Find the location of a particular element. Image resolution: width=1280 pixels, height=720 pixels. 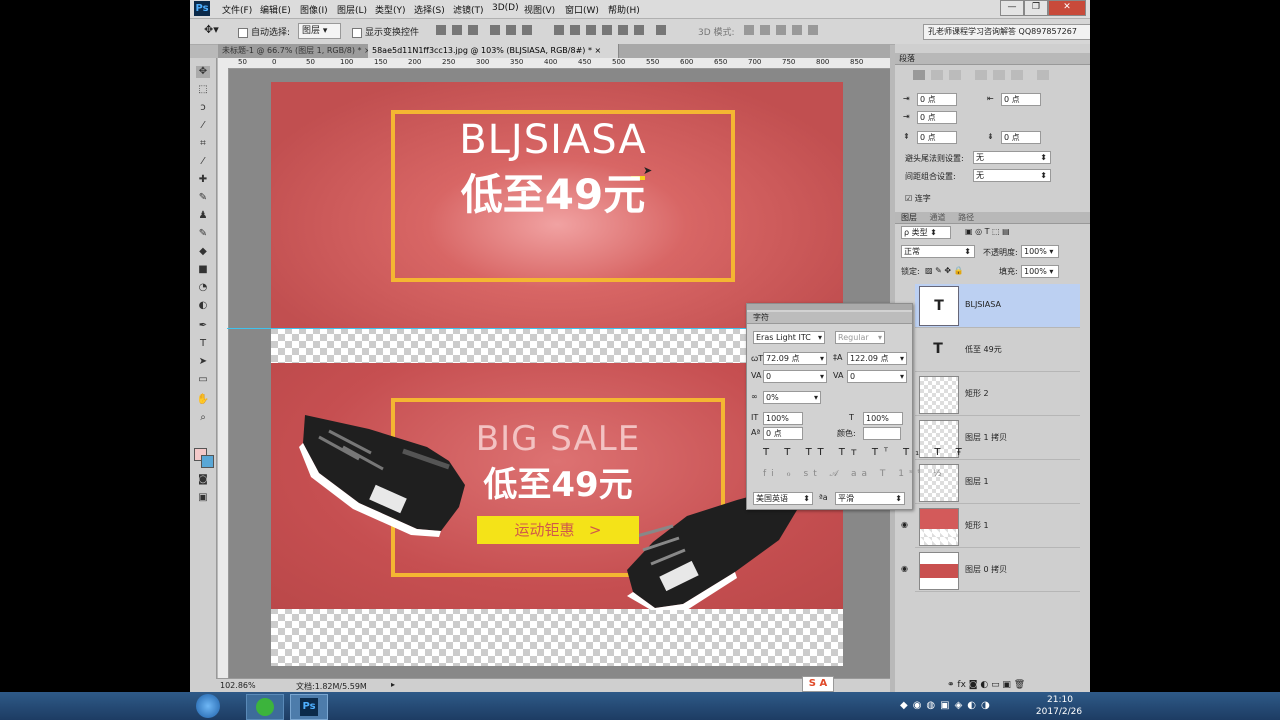

justify-last-right-icon is located at coordinates (1017, 75).